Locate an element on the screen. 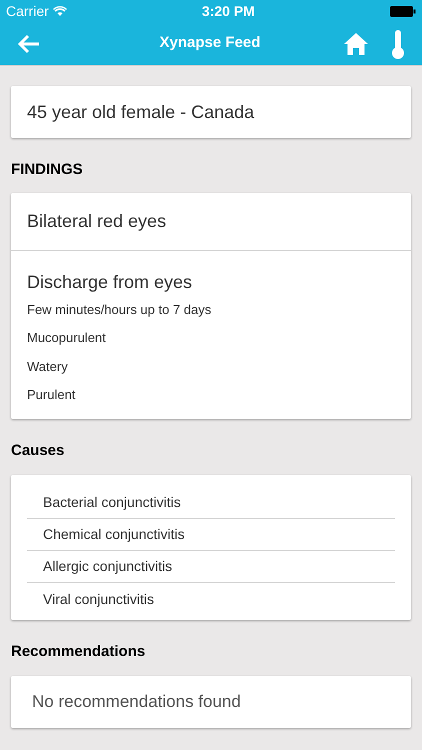 Image resolution: width=422 pixels, height=750 pixels. section-heading: FINDINGS is located at coordinates (47, 170).